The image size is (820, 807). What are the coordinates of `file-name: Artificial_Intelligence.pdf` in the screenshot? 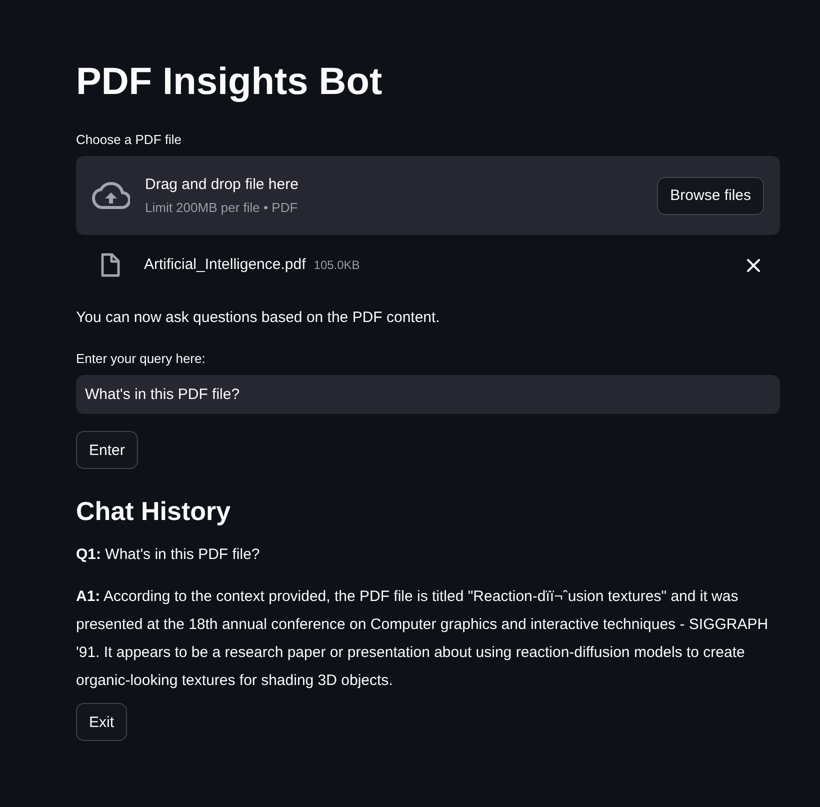 It's located at (225, 265).